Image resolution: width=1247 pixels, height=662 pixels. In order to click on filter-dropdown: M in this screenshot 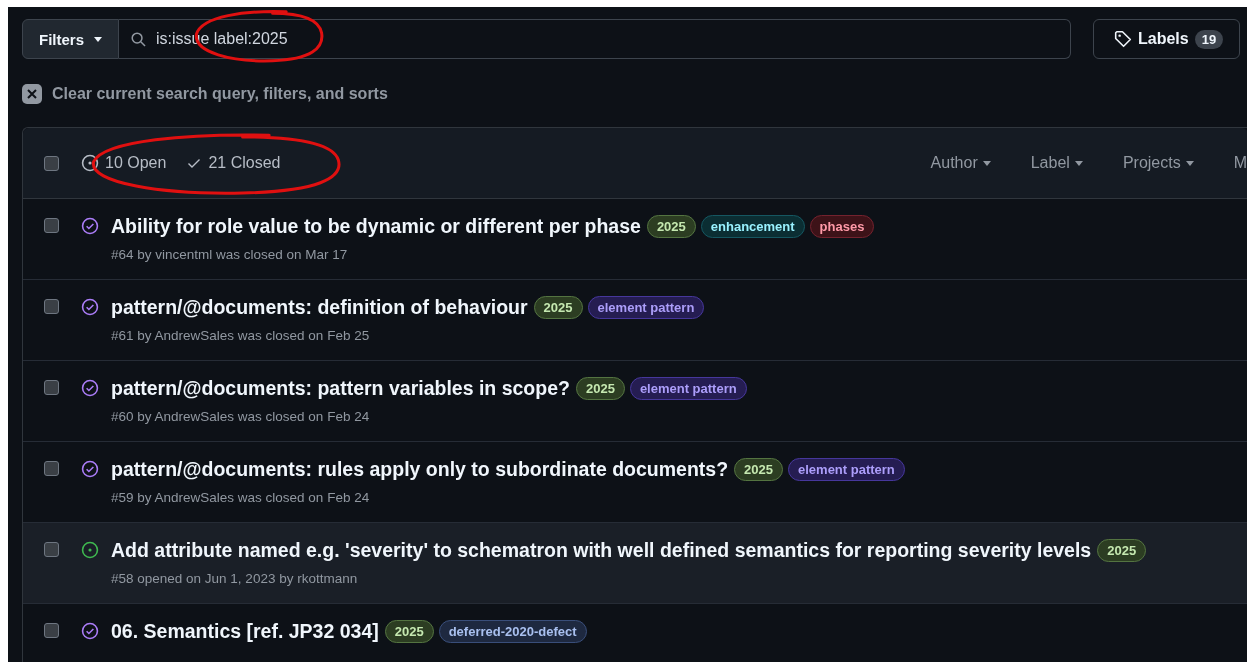, I will do `click(1240, 163)`.